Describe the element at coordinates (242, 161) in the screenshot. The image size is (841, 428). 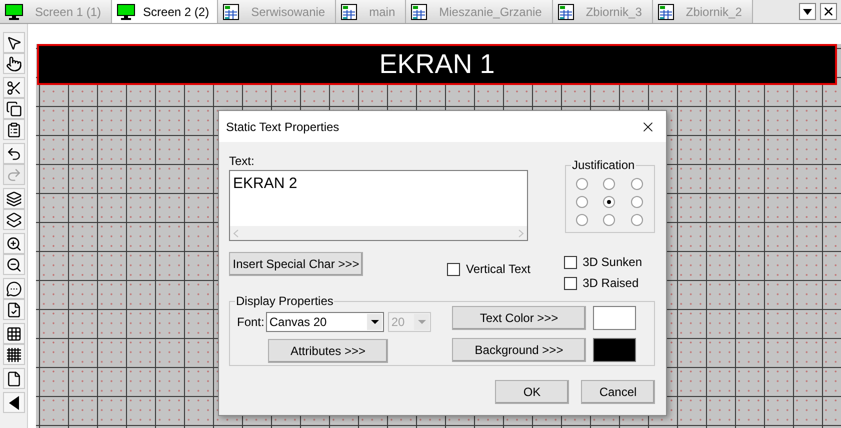
I see `field-label: Text:` at that location.